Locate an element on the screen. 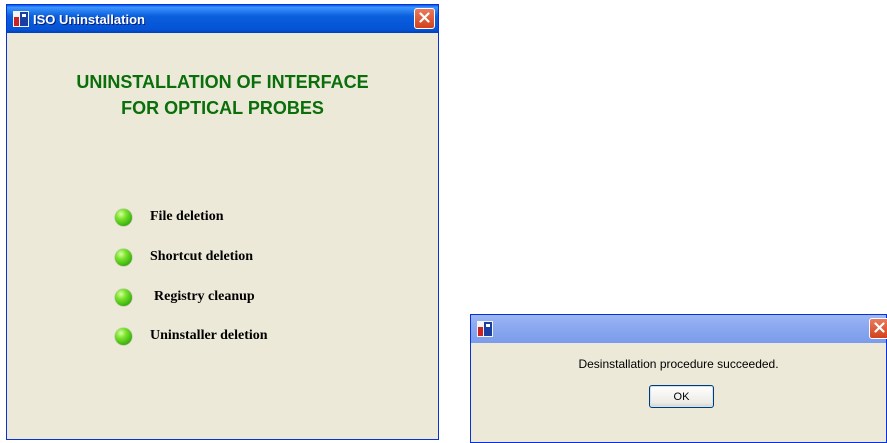 Image resolution: width=887 pixels, height=443 pixels. step-shortcut-deletion: Shortcut deletion is located at coordinates (184, 257).